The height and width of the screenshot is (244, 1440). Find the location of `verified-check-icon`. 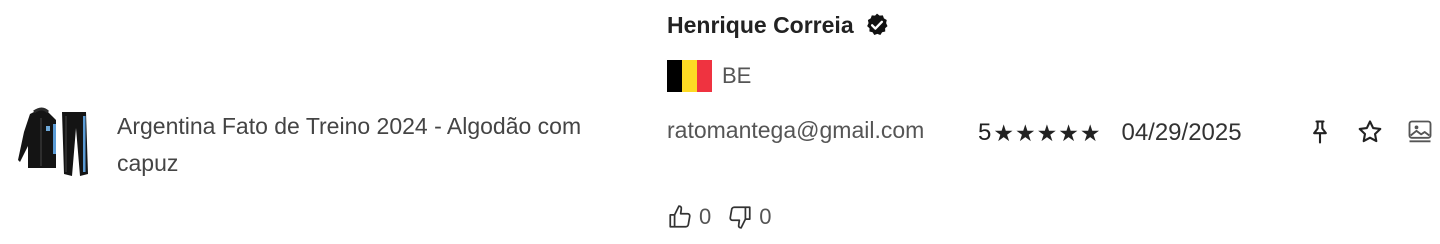

verified-check-icon is located at coordinates (877, 25).